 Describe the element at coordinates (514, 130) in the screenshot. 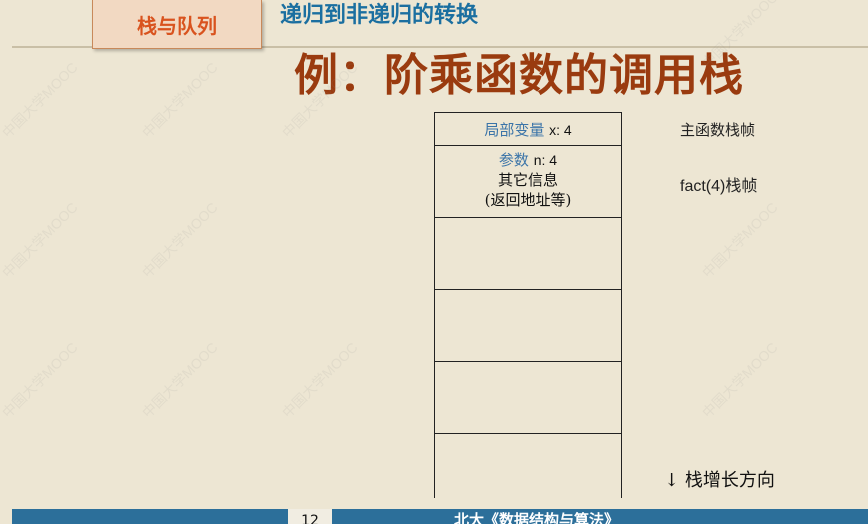

I see `local-var-label: 局部变量` at that location.